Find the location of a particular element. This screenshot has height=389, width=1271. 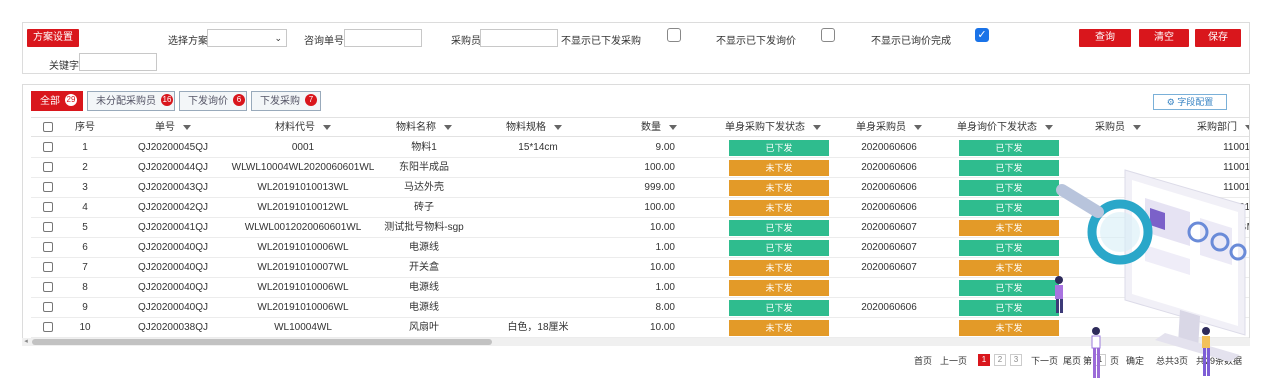

tab-issue-purchase: 下发采购 7 is located at coordinates (286, 101).